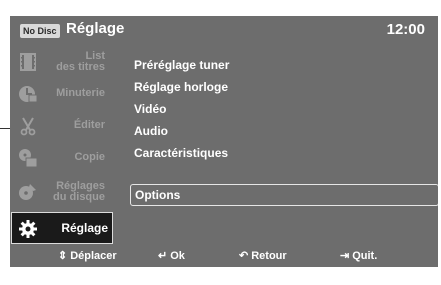 This screenshot has width=441, height=285. What do you see at coordinates (224, 255) in the screenshot?
I see `footer-hints: ⇕ Déplacer ↵ Ok ↶ Retour ⇥ Quit.` at bounding box center [224, 255].